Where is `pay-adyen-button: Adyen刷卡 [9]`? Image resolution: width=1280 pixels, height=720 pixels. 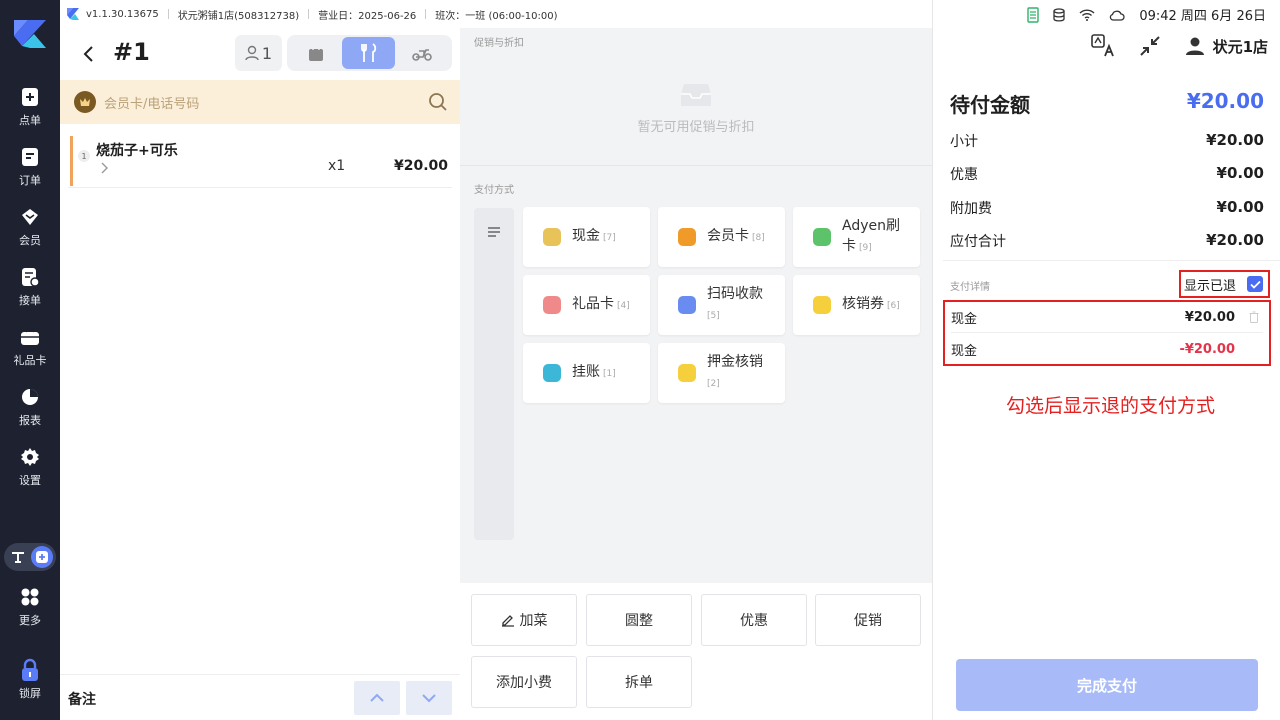
pay-adyen-button: Adyen刷卡 [9] is located at coordinates (856, 237).